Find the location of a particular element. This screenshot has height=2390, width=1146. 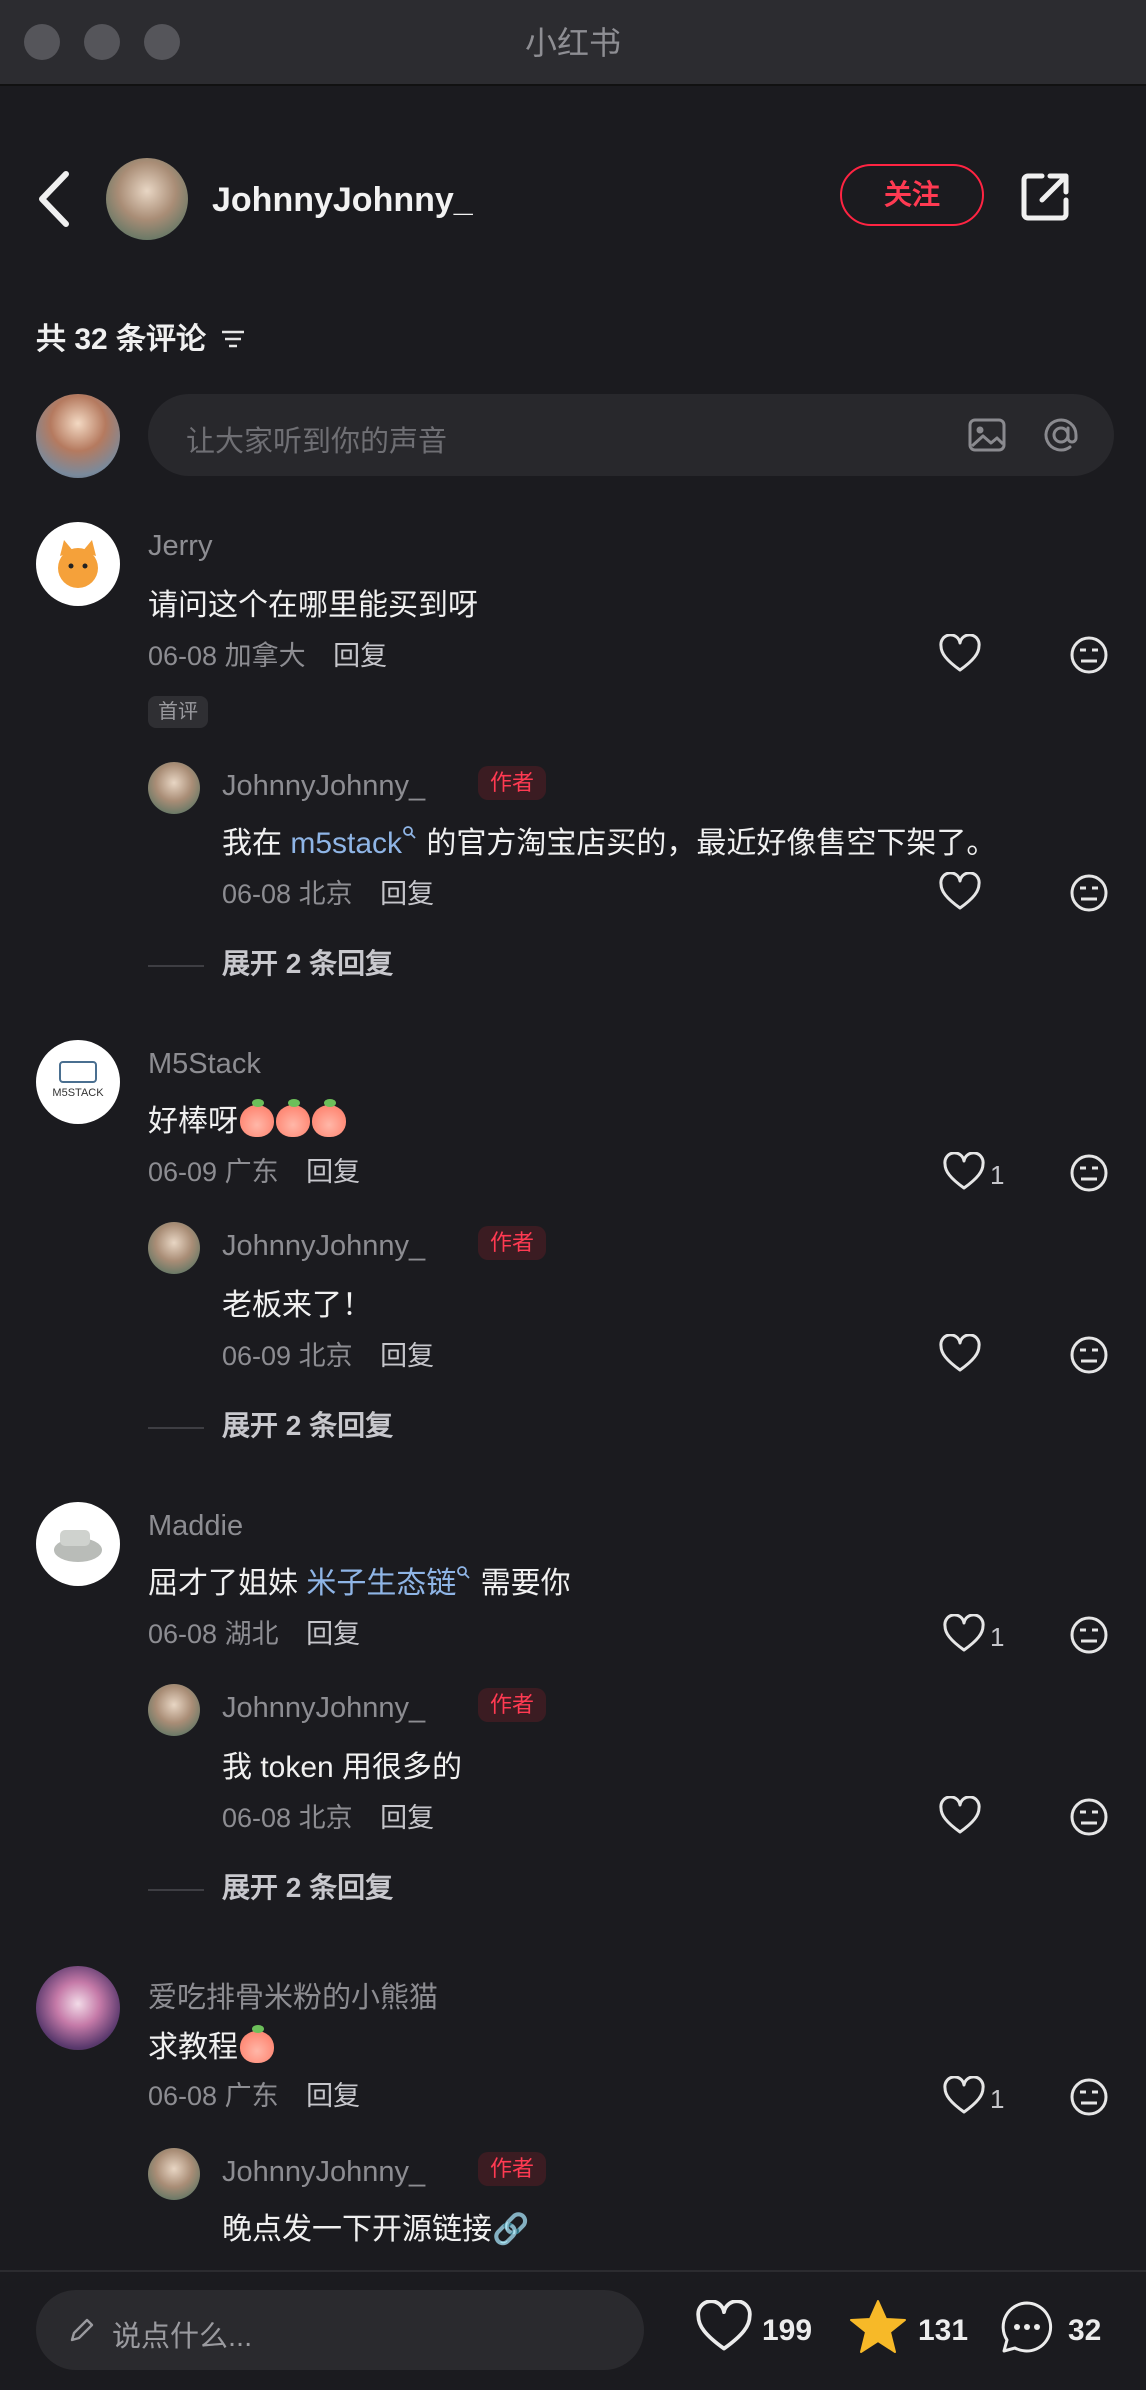

comment-text: 请问这个在哪里能买到呀 is located at coordinates (313, 605).